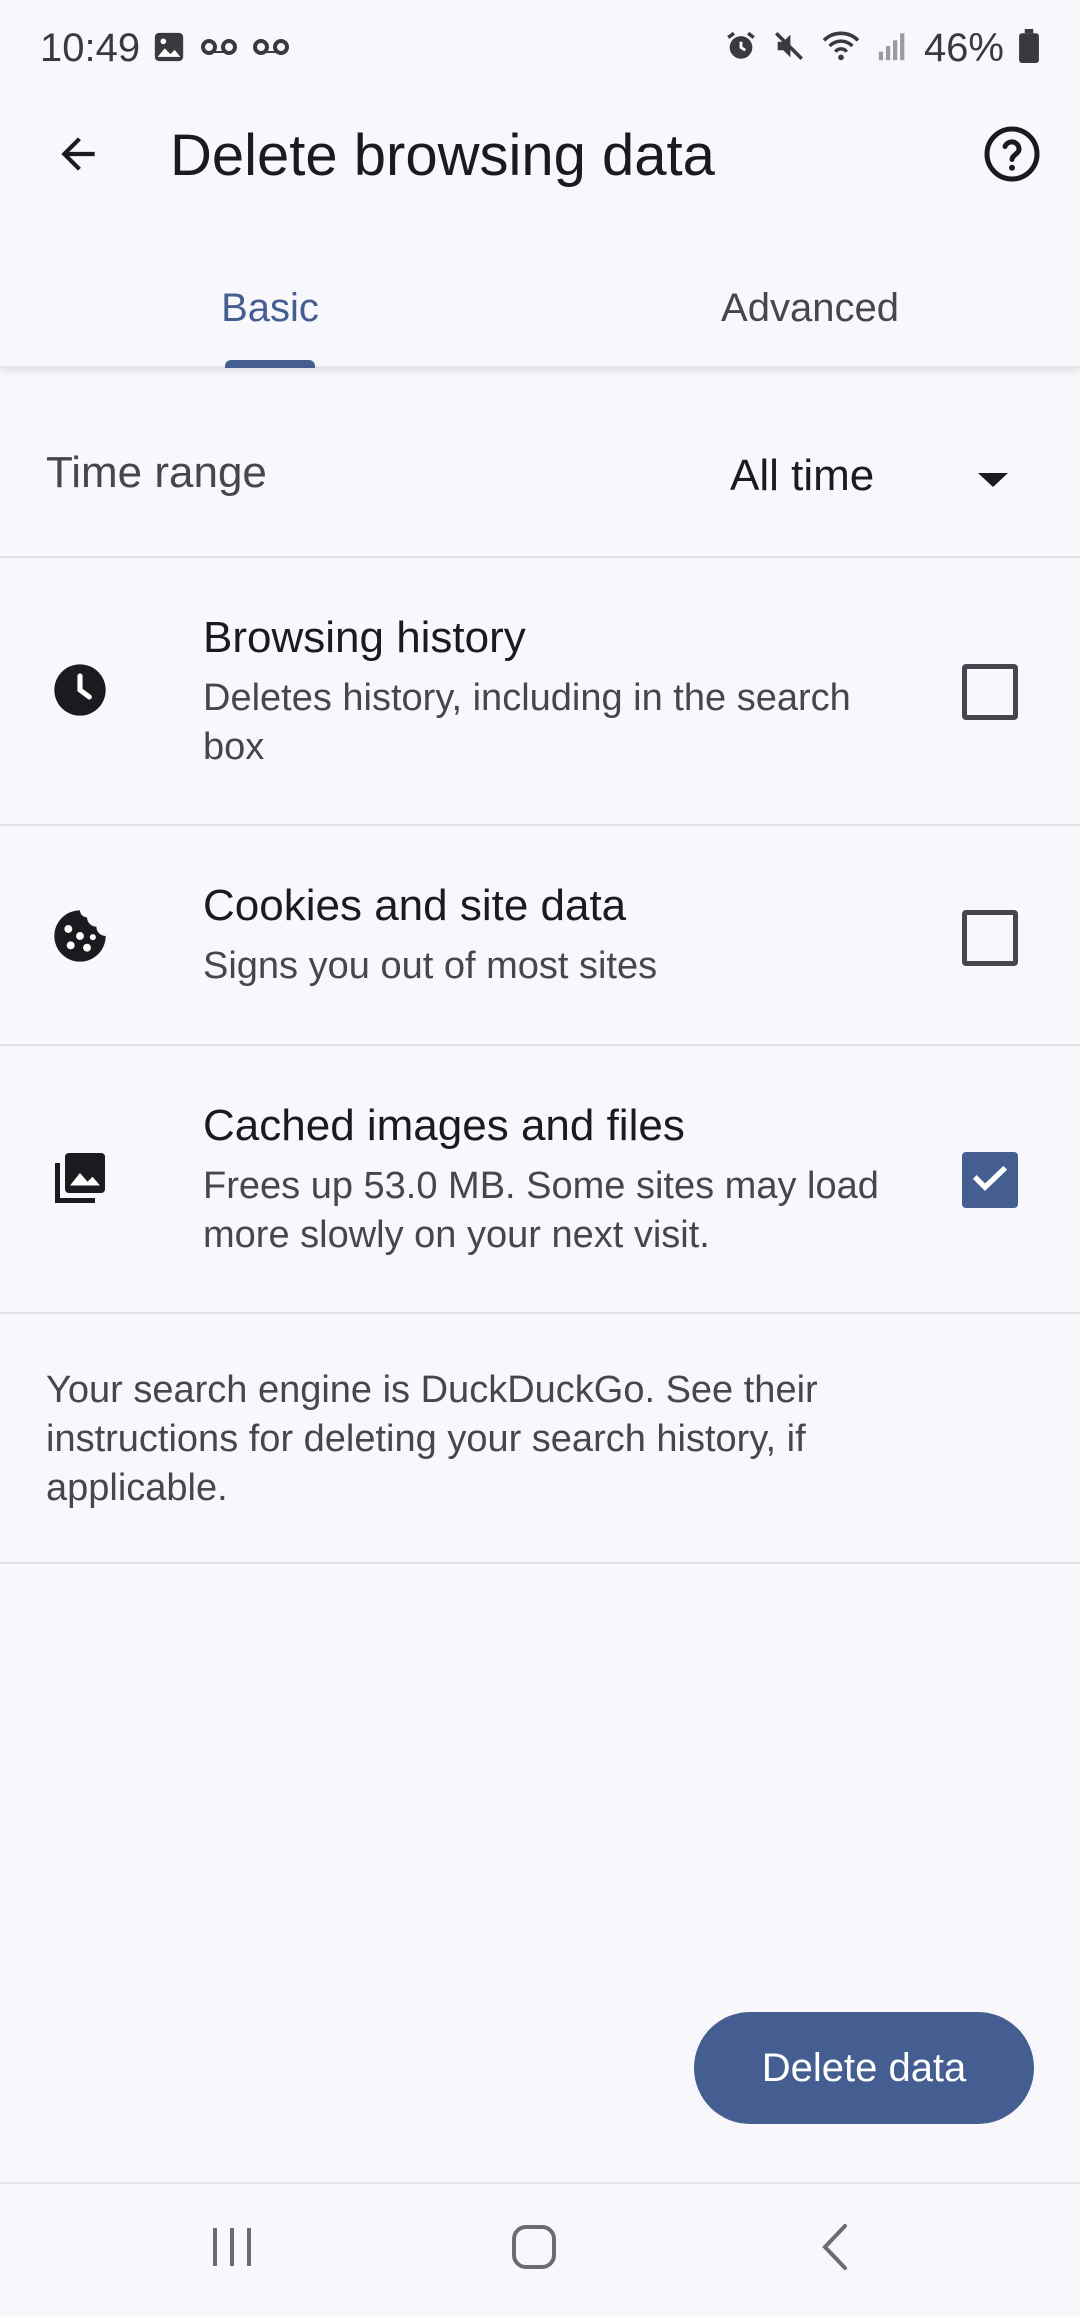 This screenshot has height=2316, width=1080. I want to click on time-range-label: Time range, so click(156, 472).